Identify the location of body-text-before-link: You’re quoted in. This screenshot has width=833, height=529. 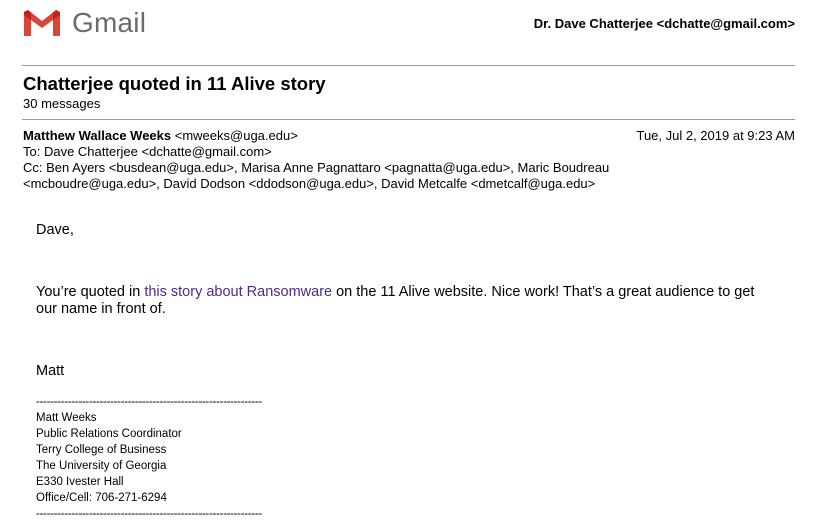
(90, 292).